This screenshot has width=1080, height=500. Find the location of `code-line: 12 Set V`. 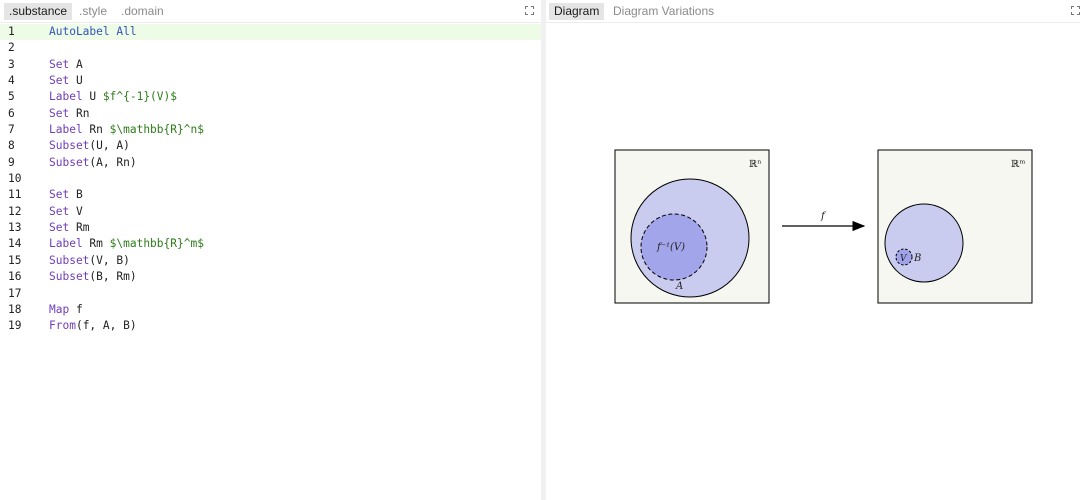

code-line: 12 Set V is located at coordinates (270, 212).